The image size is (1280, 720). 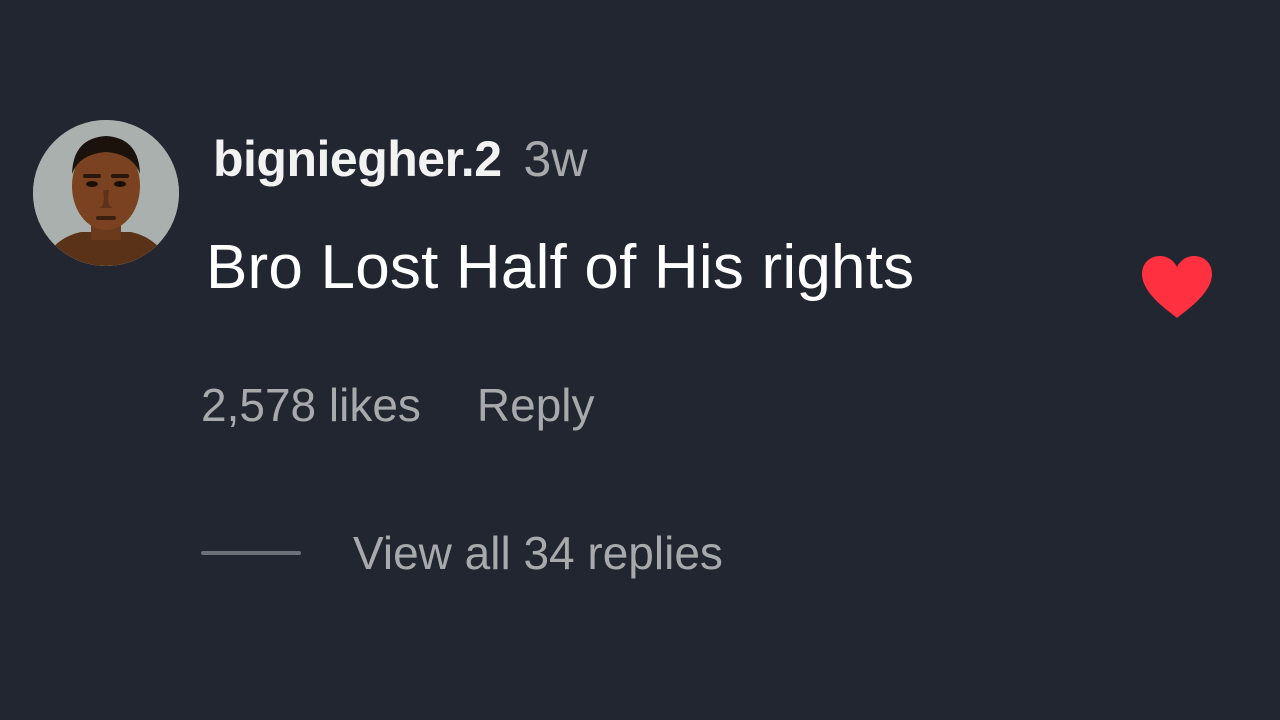 What do you see at coordinates (251, 553) in the screenshot?
I see `replies-divider` at bounding box center [251, 553].